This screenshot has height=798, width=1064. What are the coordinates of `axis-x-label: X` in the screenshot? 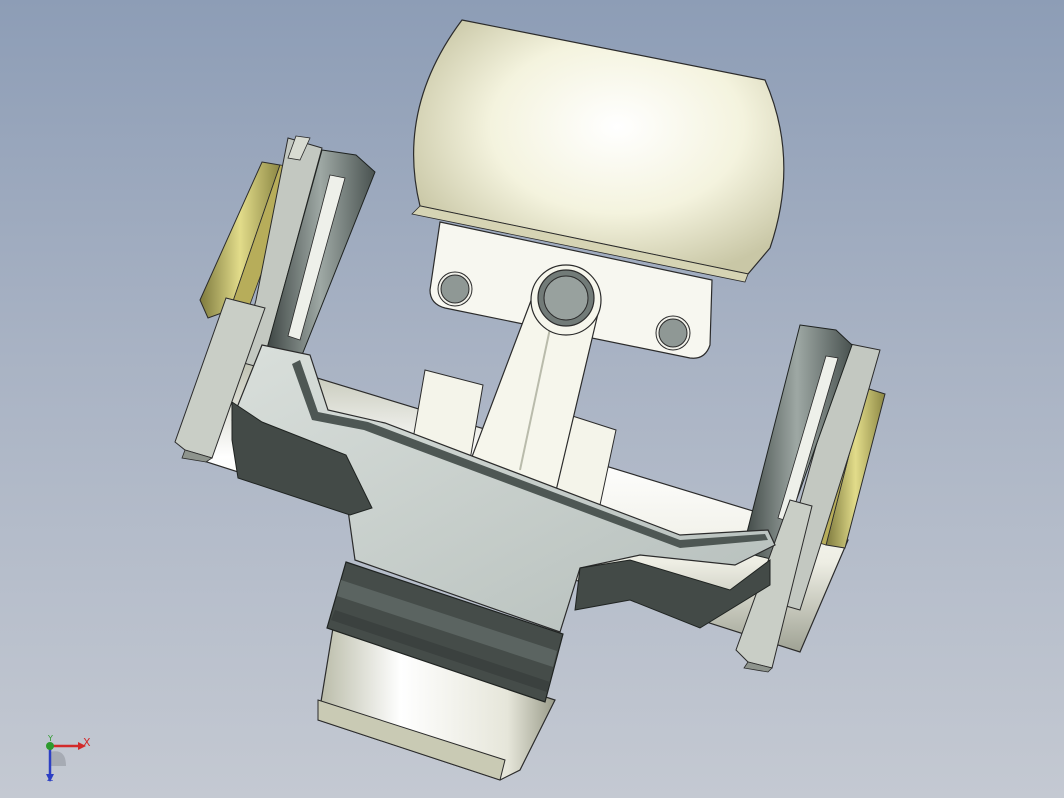 It's located at (87, 742).